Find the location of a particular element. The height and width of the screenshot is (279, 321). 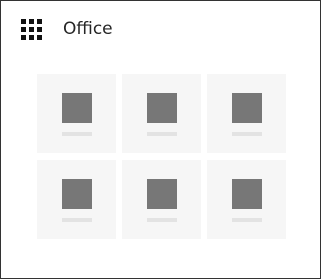

office-title: Office is located at coordinates (88, 29).